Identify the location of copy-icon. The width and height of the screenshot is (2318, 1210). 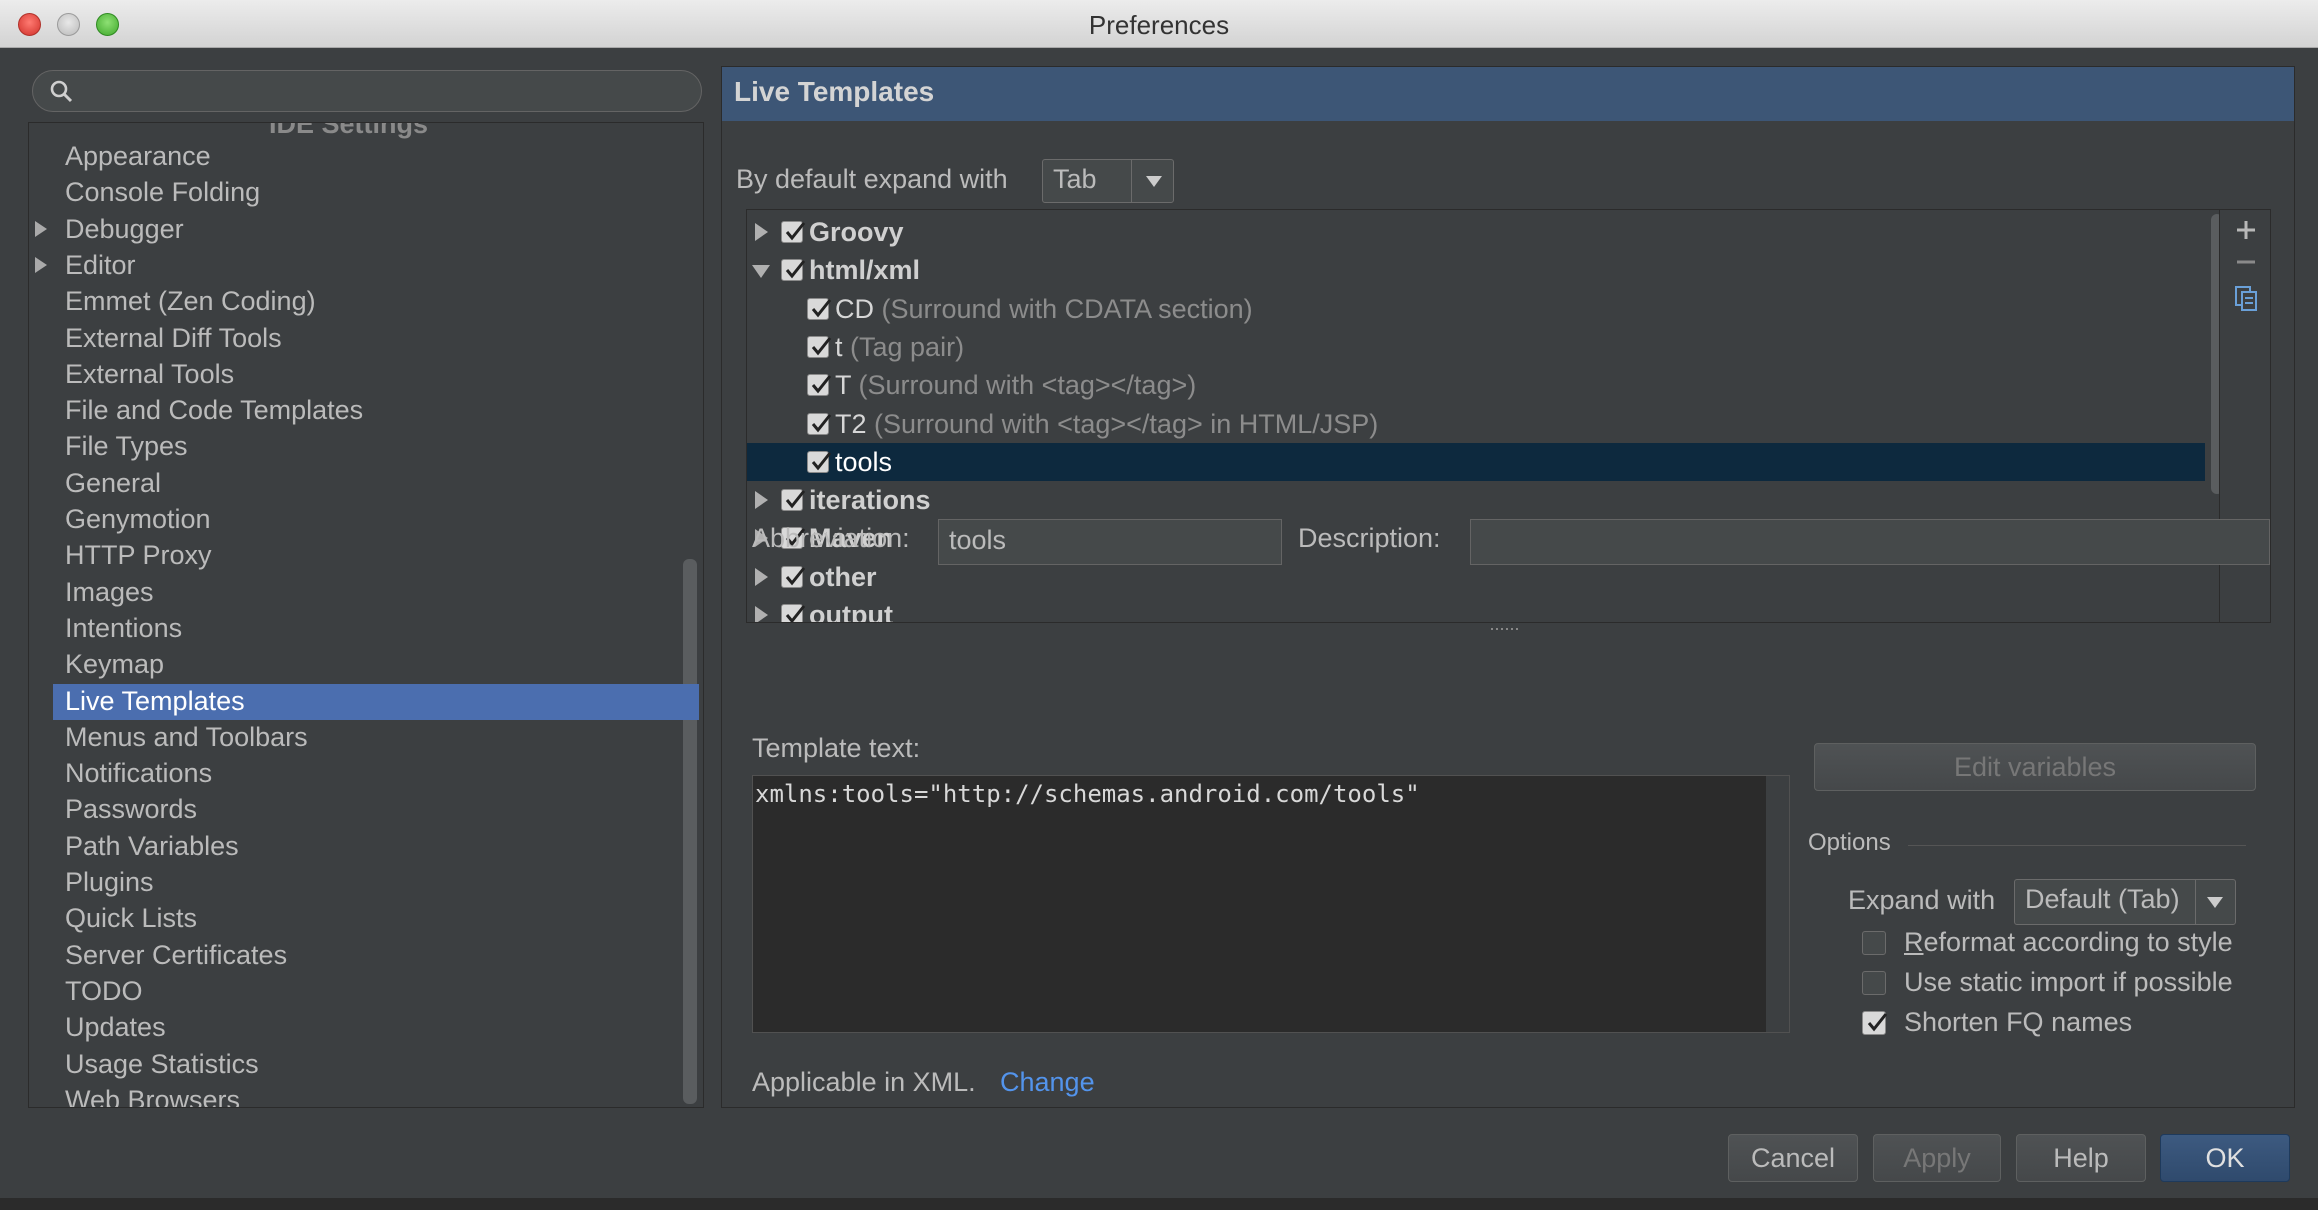
(2246, 298).